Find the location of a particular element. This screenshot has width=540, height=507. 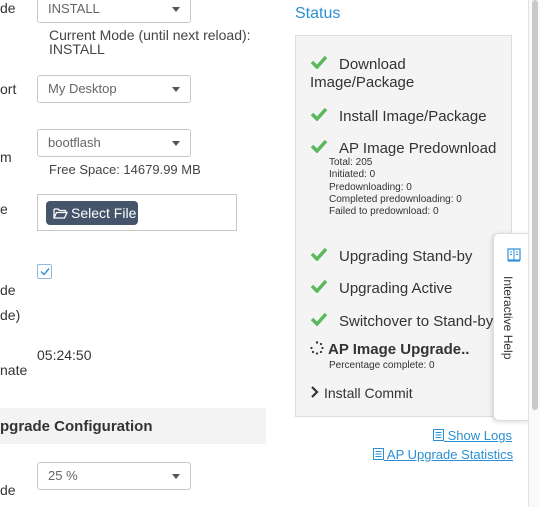

percentage-label: de is located at coordinates (8, 490).